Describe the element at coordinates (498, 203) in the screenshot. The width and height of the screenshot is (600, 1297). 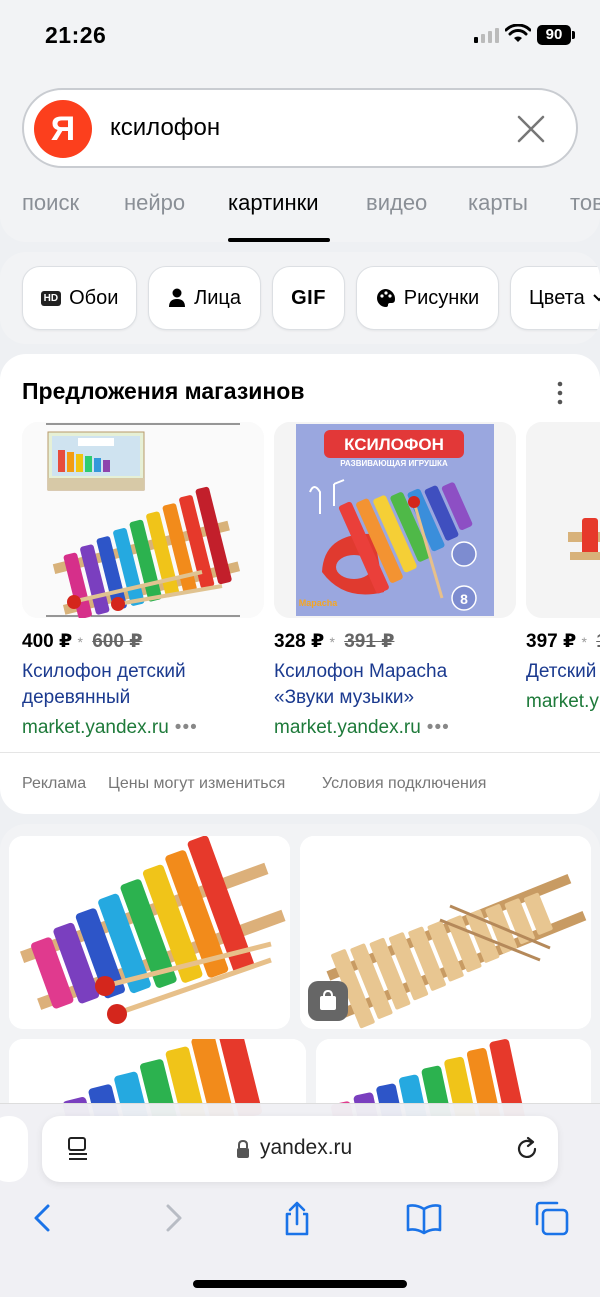
I see `tab-maps: карты` at that location.